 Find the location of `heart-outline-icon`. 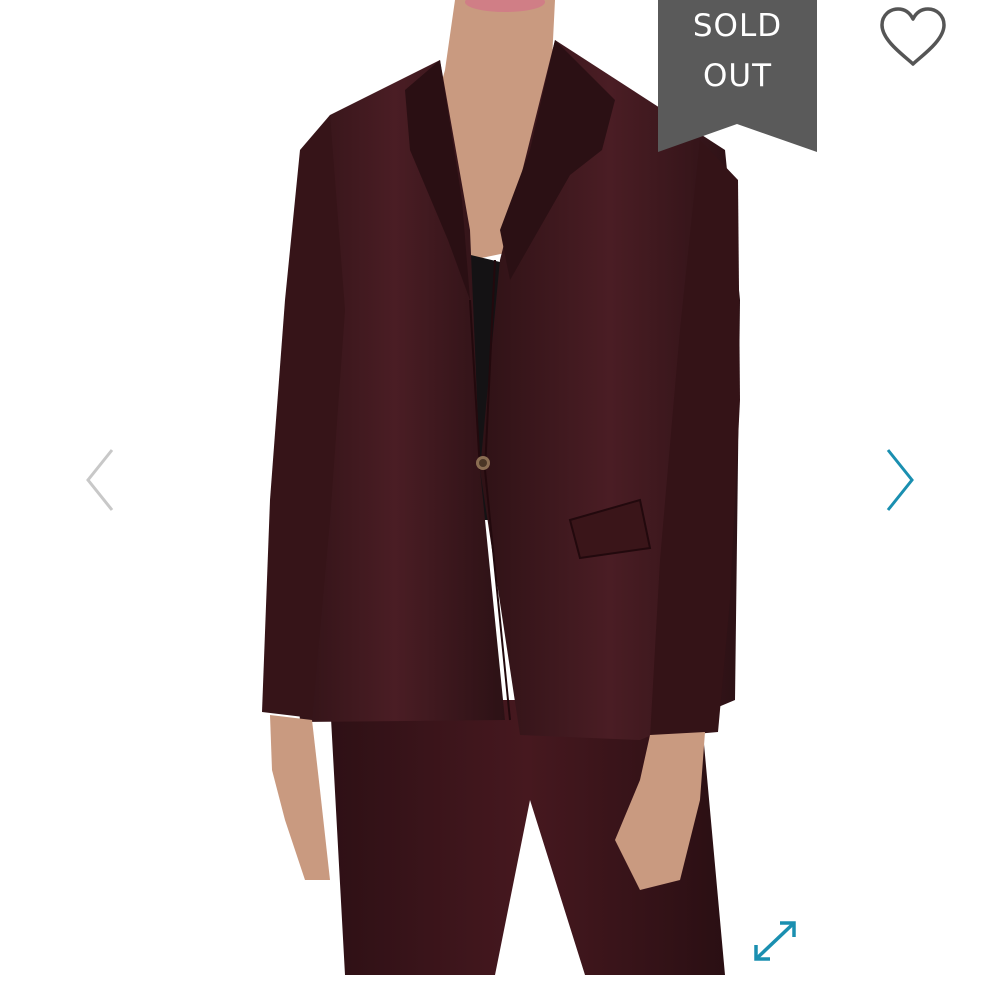

heart-outline-icon is located at coordinates (913, 36).